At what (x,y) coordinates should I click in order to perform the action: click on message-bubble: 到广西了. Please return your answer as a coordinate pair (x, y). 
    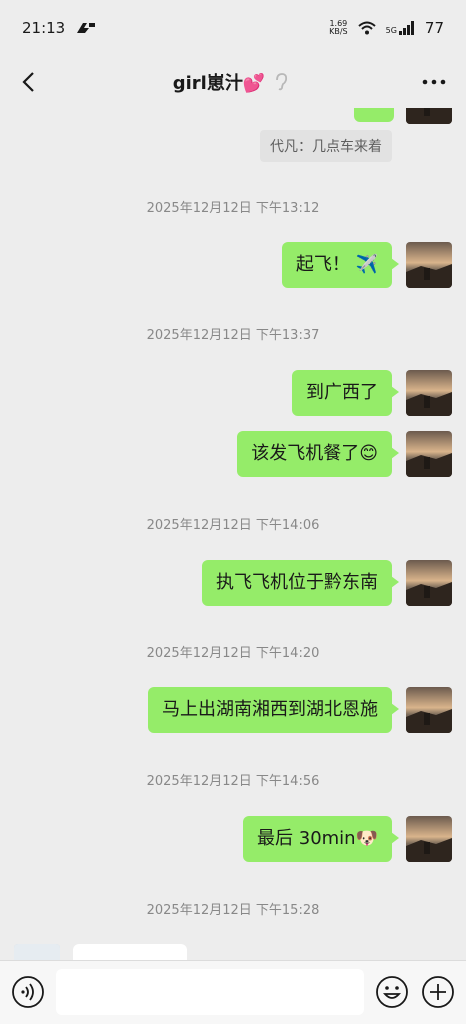
    Looking at the image, I should click on (345, 393).